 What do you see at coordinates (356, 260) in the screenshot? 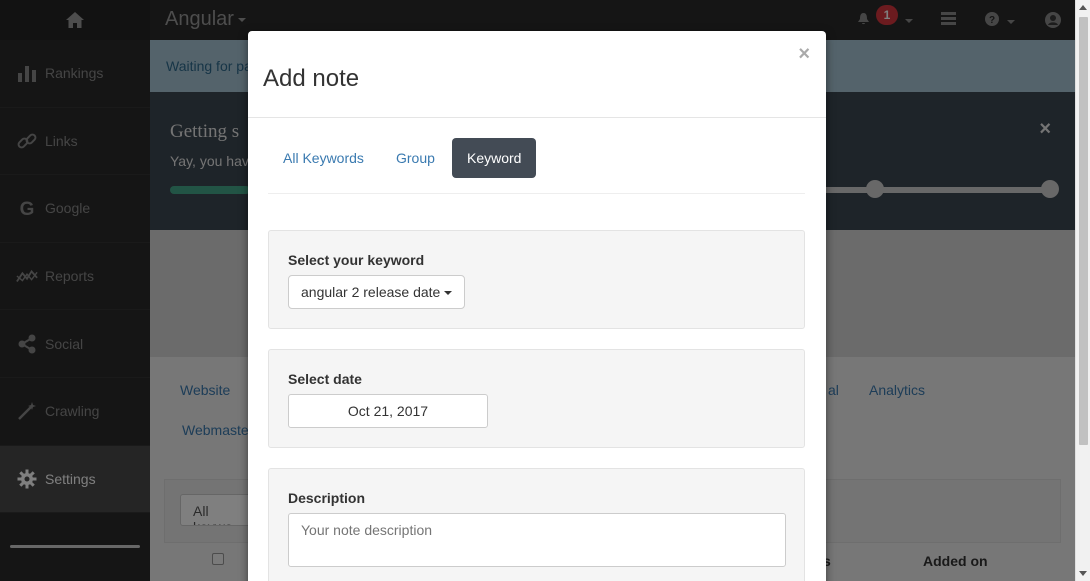
I see `keyword-label: Select your keyword` at bounding box center [356, 260].